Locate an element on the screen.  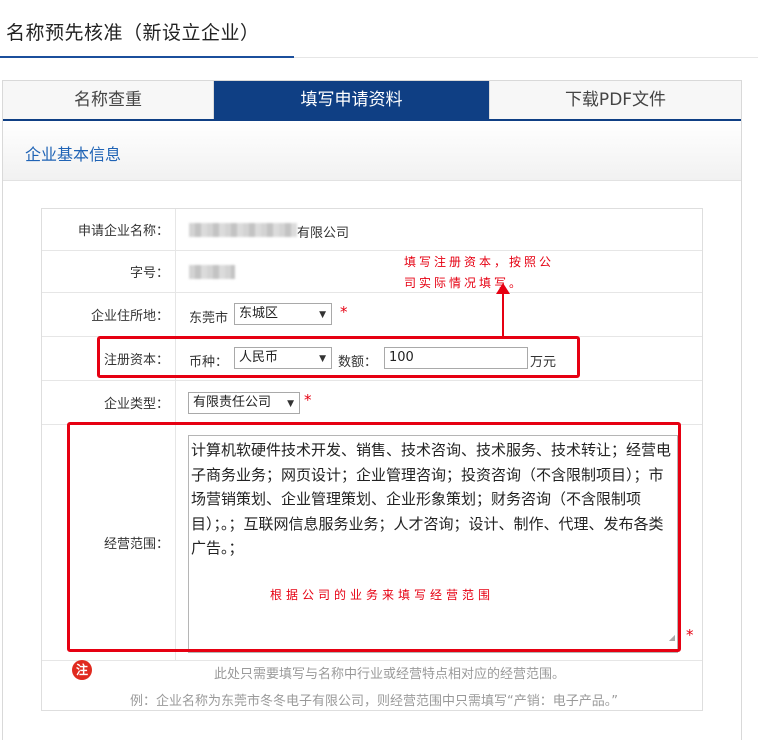
section-title: 企业基本信息 is located at coordinates (73, 154).